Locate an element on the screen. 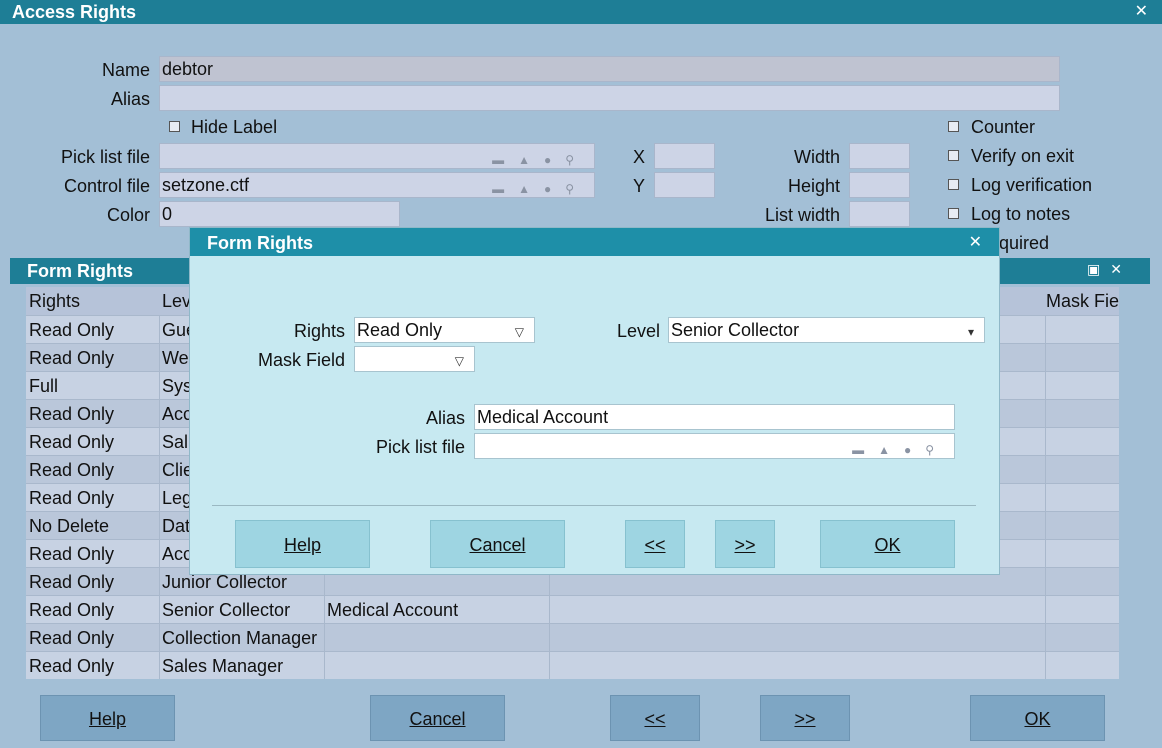  next-button-label: >> is located at coordinates (805, 719).